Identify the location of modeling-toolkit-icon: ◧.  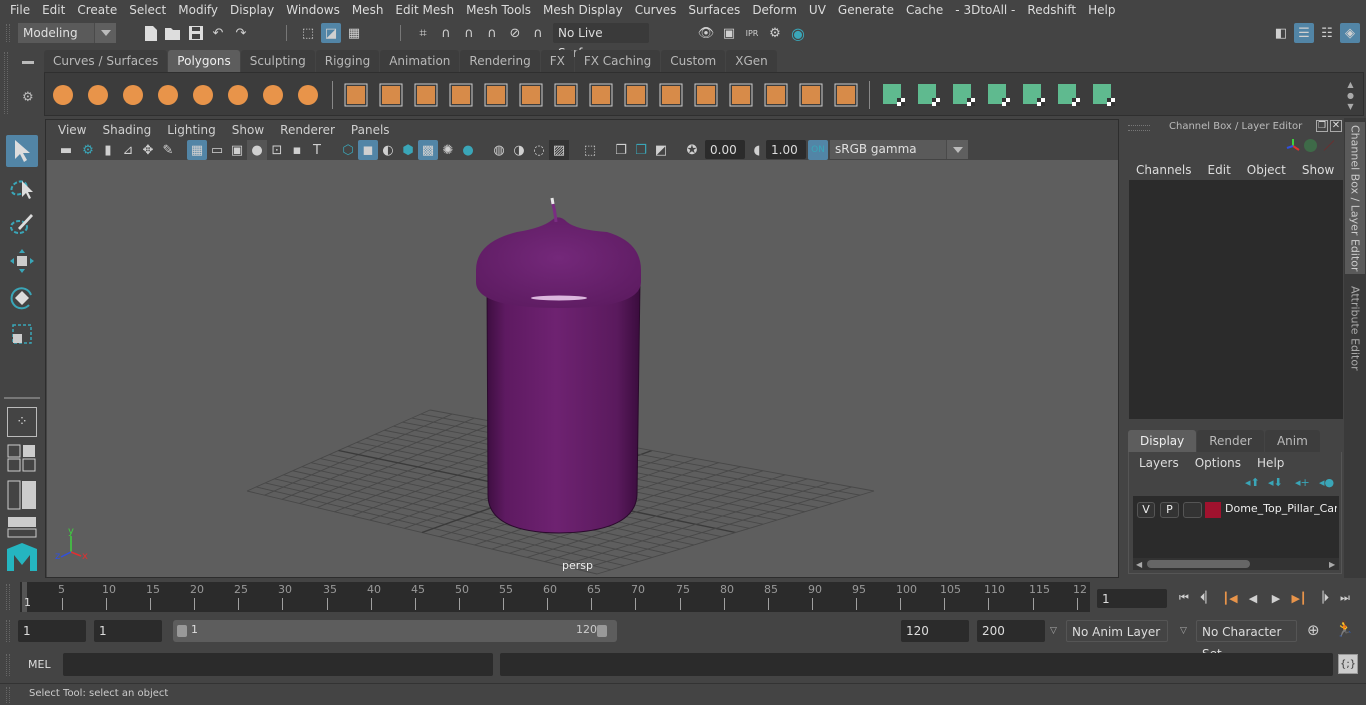
(1281, 33).